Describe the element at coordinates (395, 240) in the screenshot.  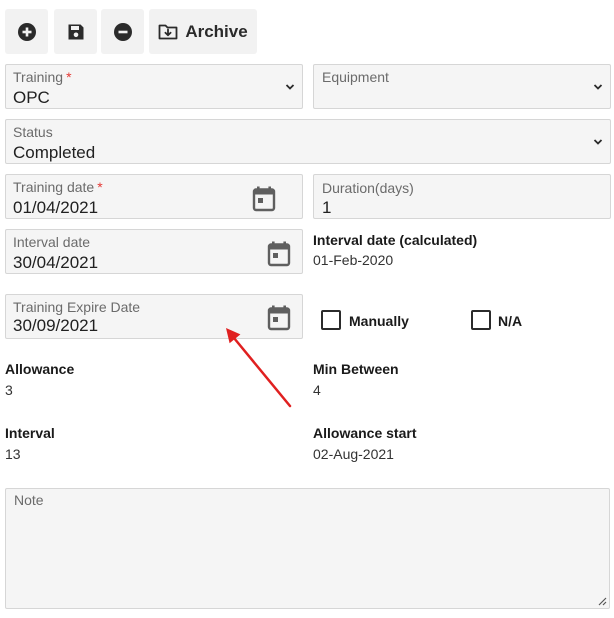
I see `interval-date-calculated-label: Interval date (calculated)` at that location.